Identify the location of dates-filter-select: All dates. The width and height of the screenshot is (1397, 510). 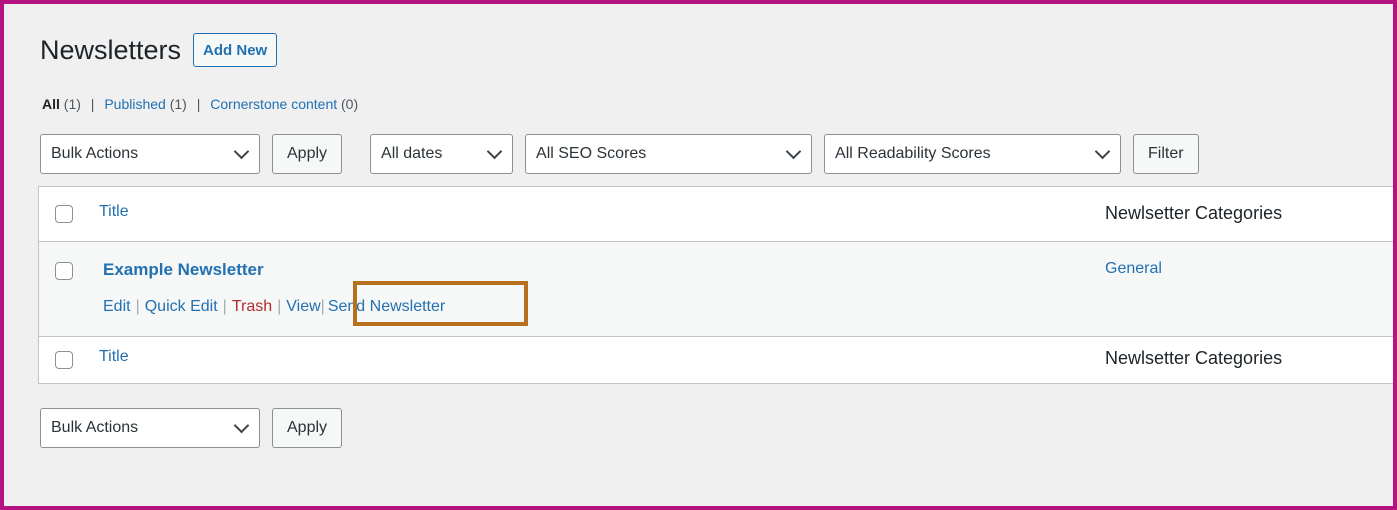
(442, 154).